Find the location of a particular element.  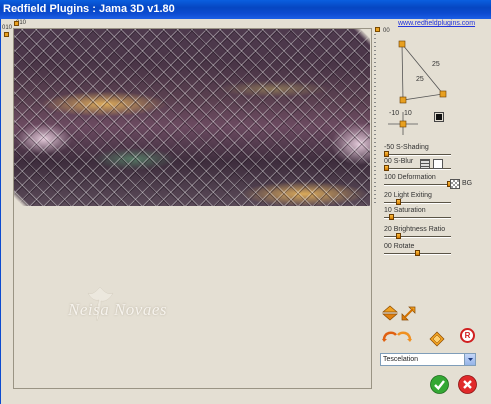

preset-select: Tescelation is located at coordinates (428, 359).